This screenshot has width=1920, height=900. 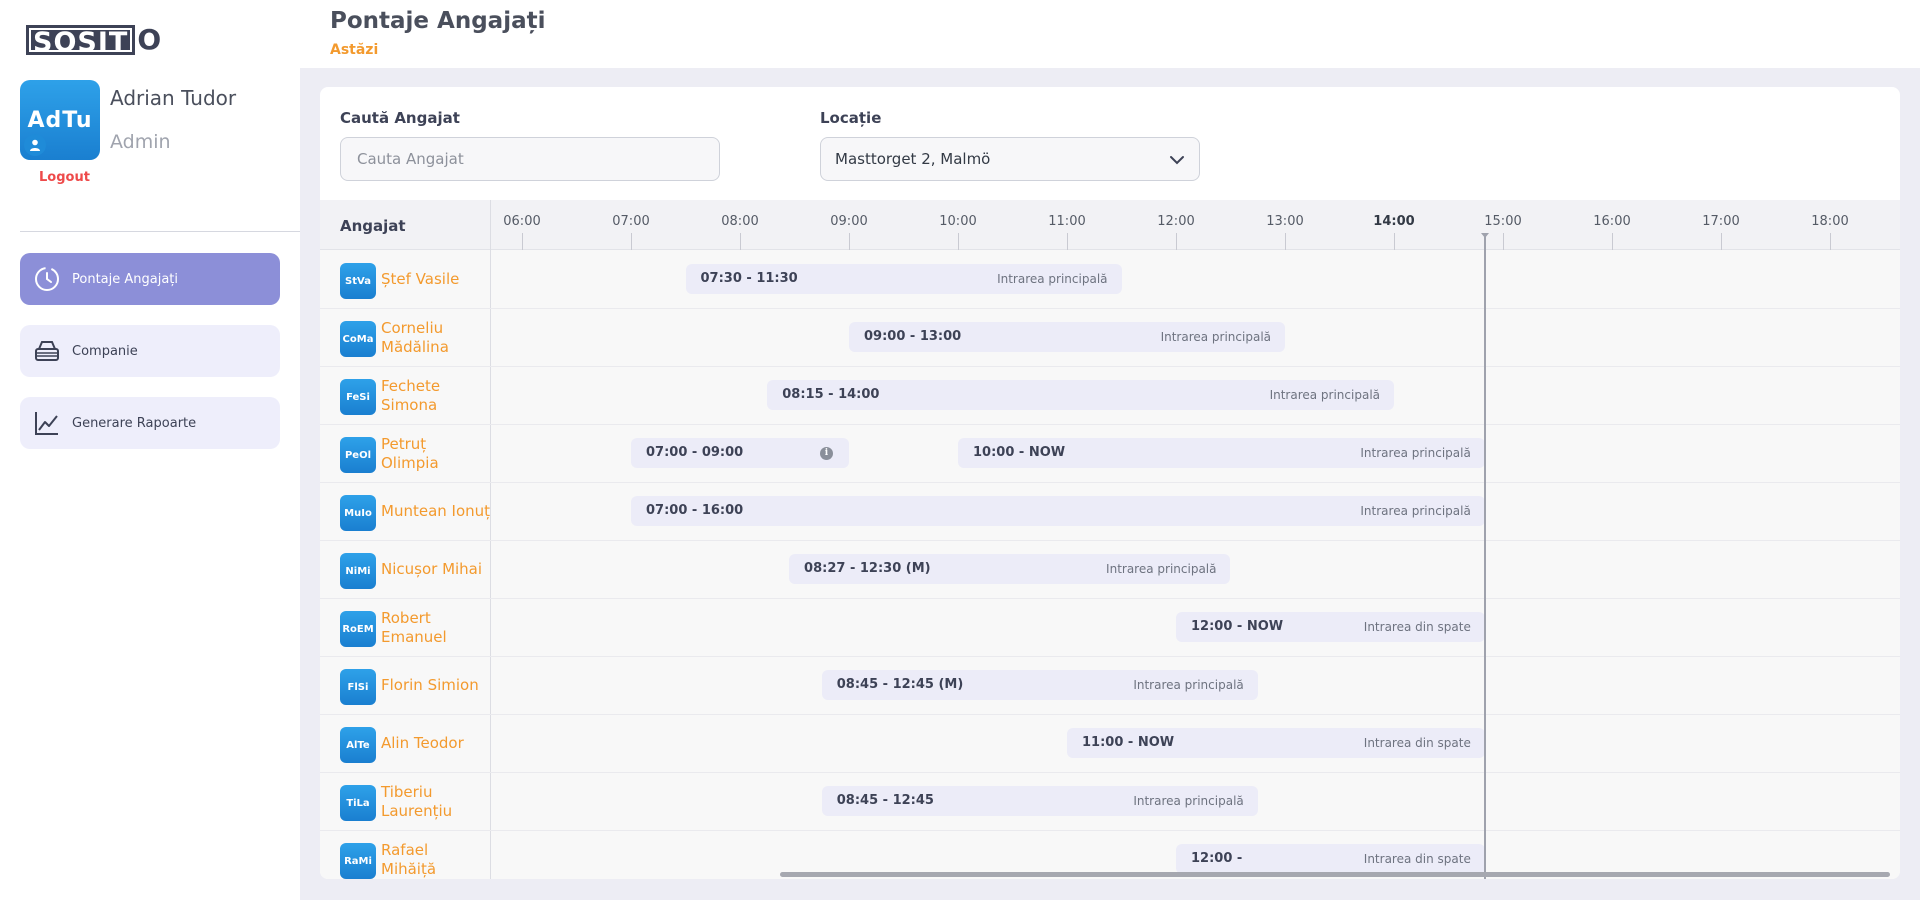 What do you see at coordinates (358, 455) in the screenshot?
I see `employee-avatar: PeOl` at bounding box center [358, 455].